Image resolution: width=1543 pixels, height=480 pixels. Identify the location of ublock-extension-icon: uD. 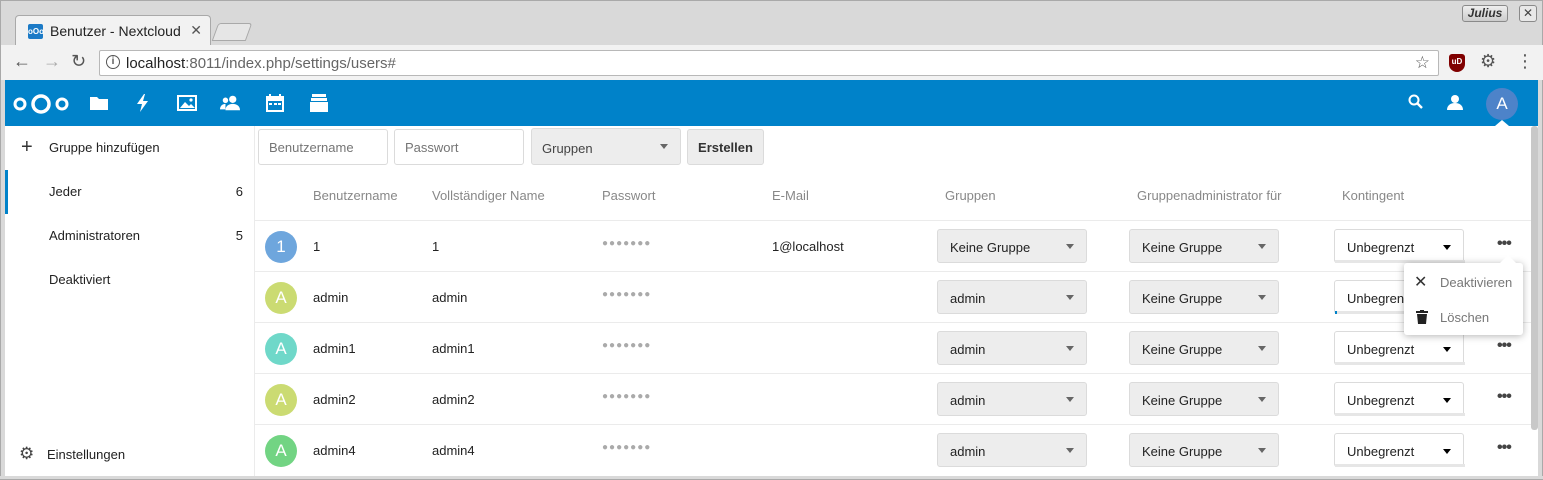
(1457, 63).